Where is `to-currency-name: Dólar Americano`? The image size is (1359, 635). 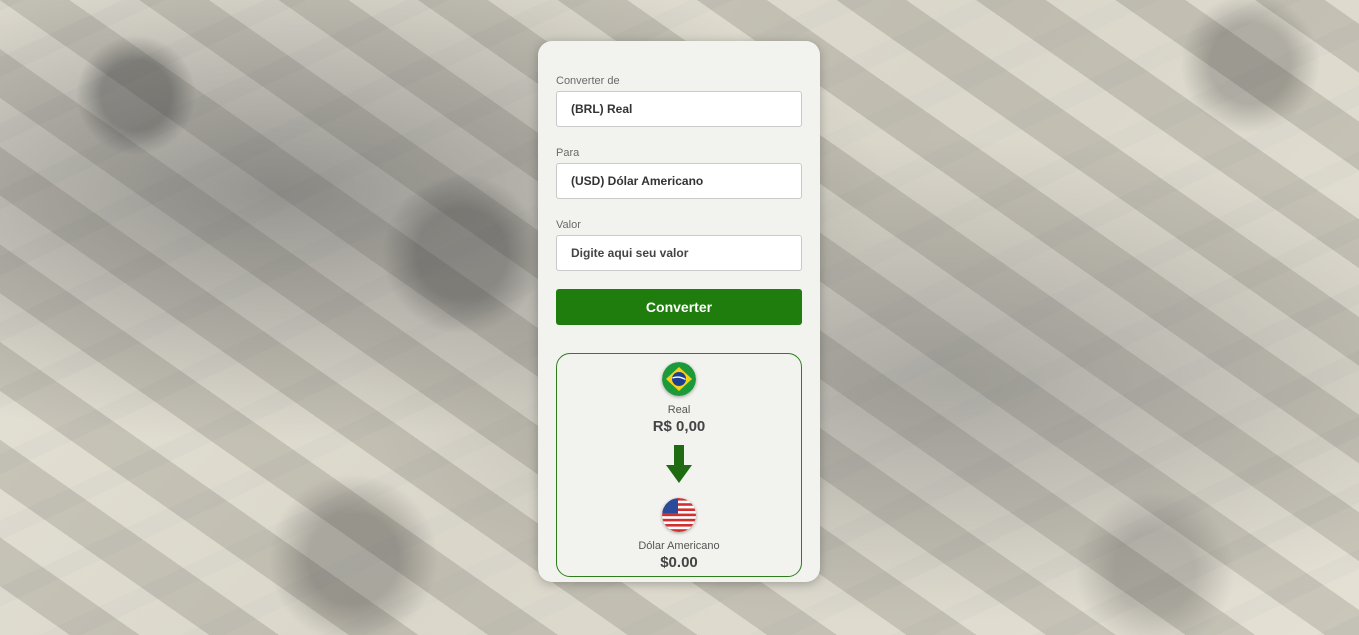 to-currency-name: Dólar Americano is located at coordinates (679, 546).